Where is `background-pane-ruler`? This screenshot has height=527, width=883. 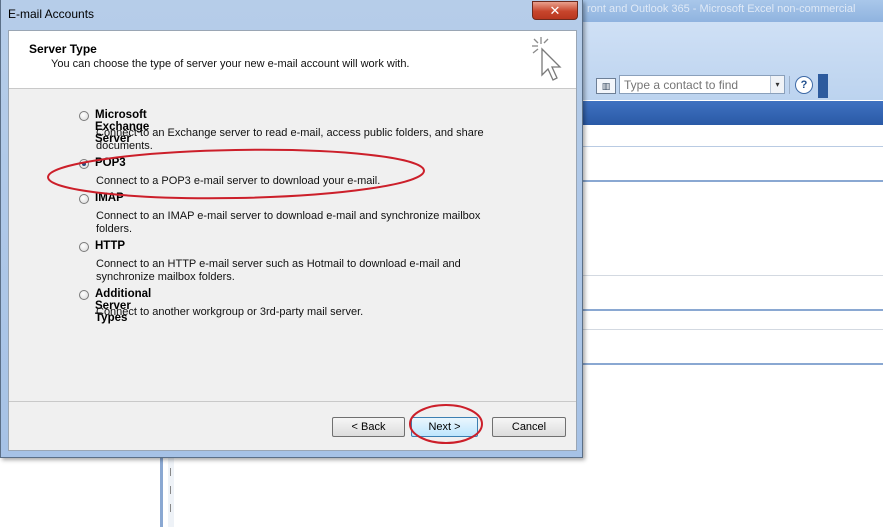
background-pane-ruler is located at coordinates (171, 491).